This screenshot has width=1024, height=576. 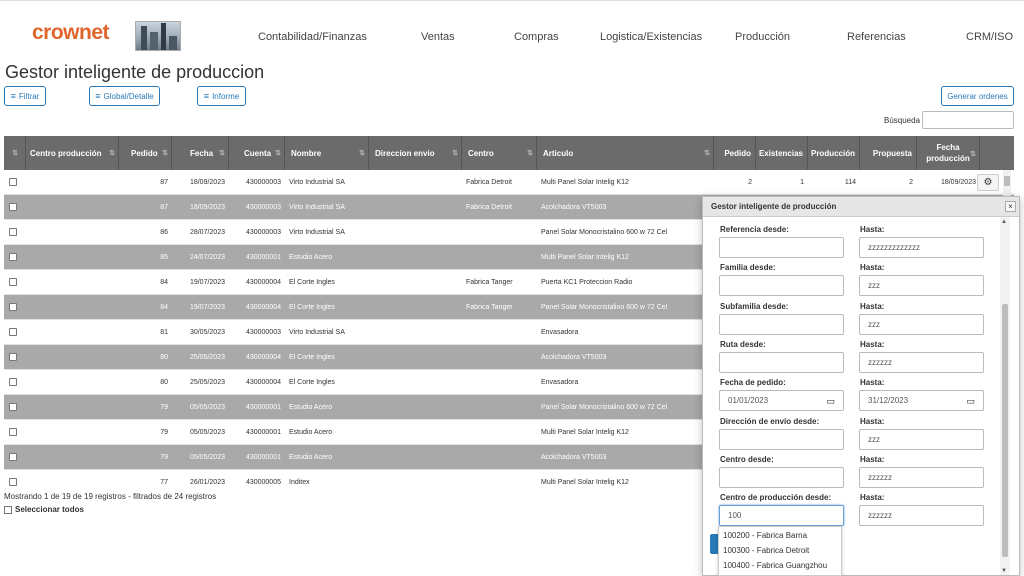 What do you see at coordinates (765, 535) in the screenshot?
I see `autocomplete-option: 100200 - Fabrica Barna` at bounding box center [765, 535].